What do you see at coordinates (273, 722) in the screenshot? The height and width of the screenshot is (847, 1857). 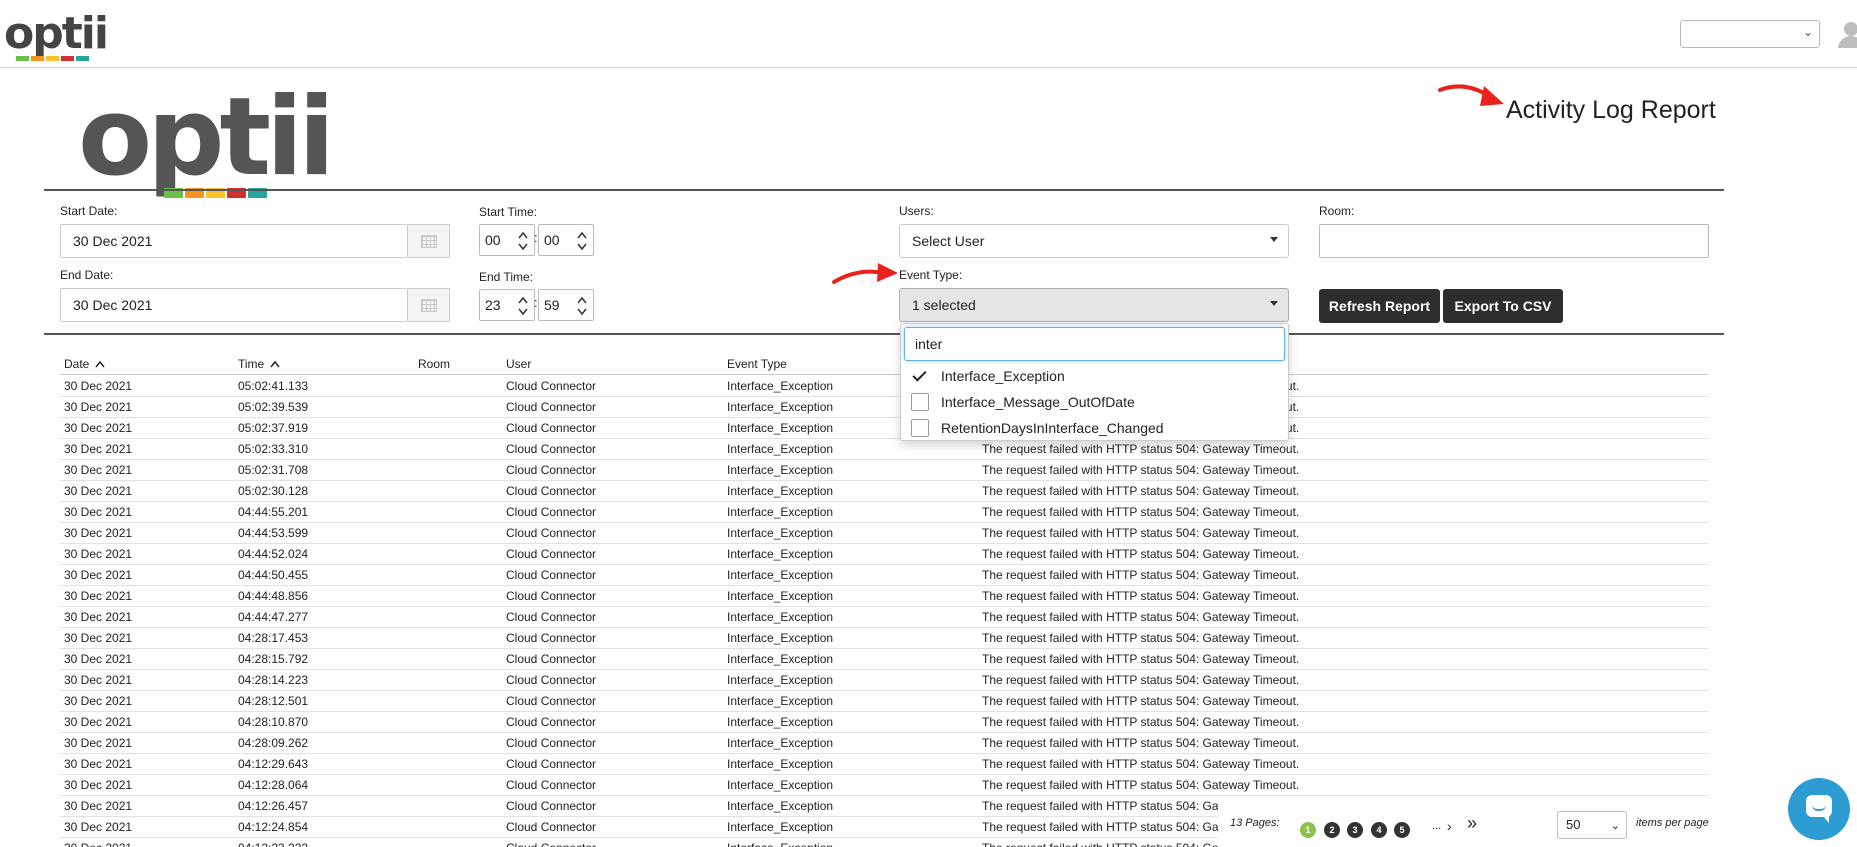 I see `cell-time: 04:28:10.870` at bounding box center [273, 722].